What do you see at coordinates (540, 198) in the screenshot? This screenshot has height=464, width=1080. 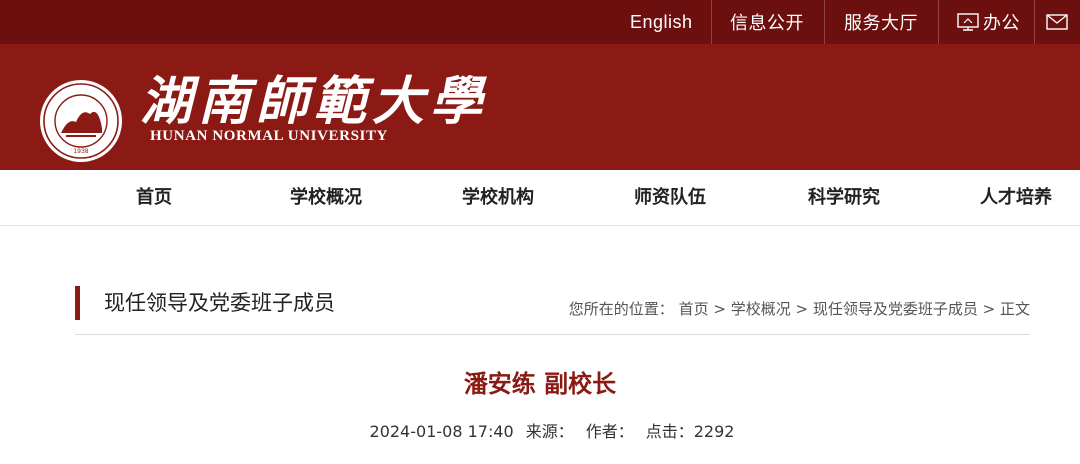 I see `main-nav: 首页 学校概况 学校机构 师资队伍 科学研究 人才培养` at bounding box center [540, 198].